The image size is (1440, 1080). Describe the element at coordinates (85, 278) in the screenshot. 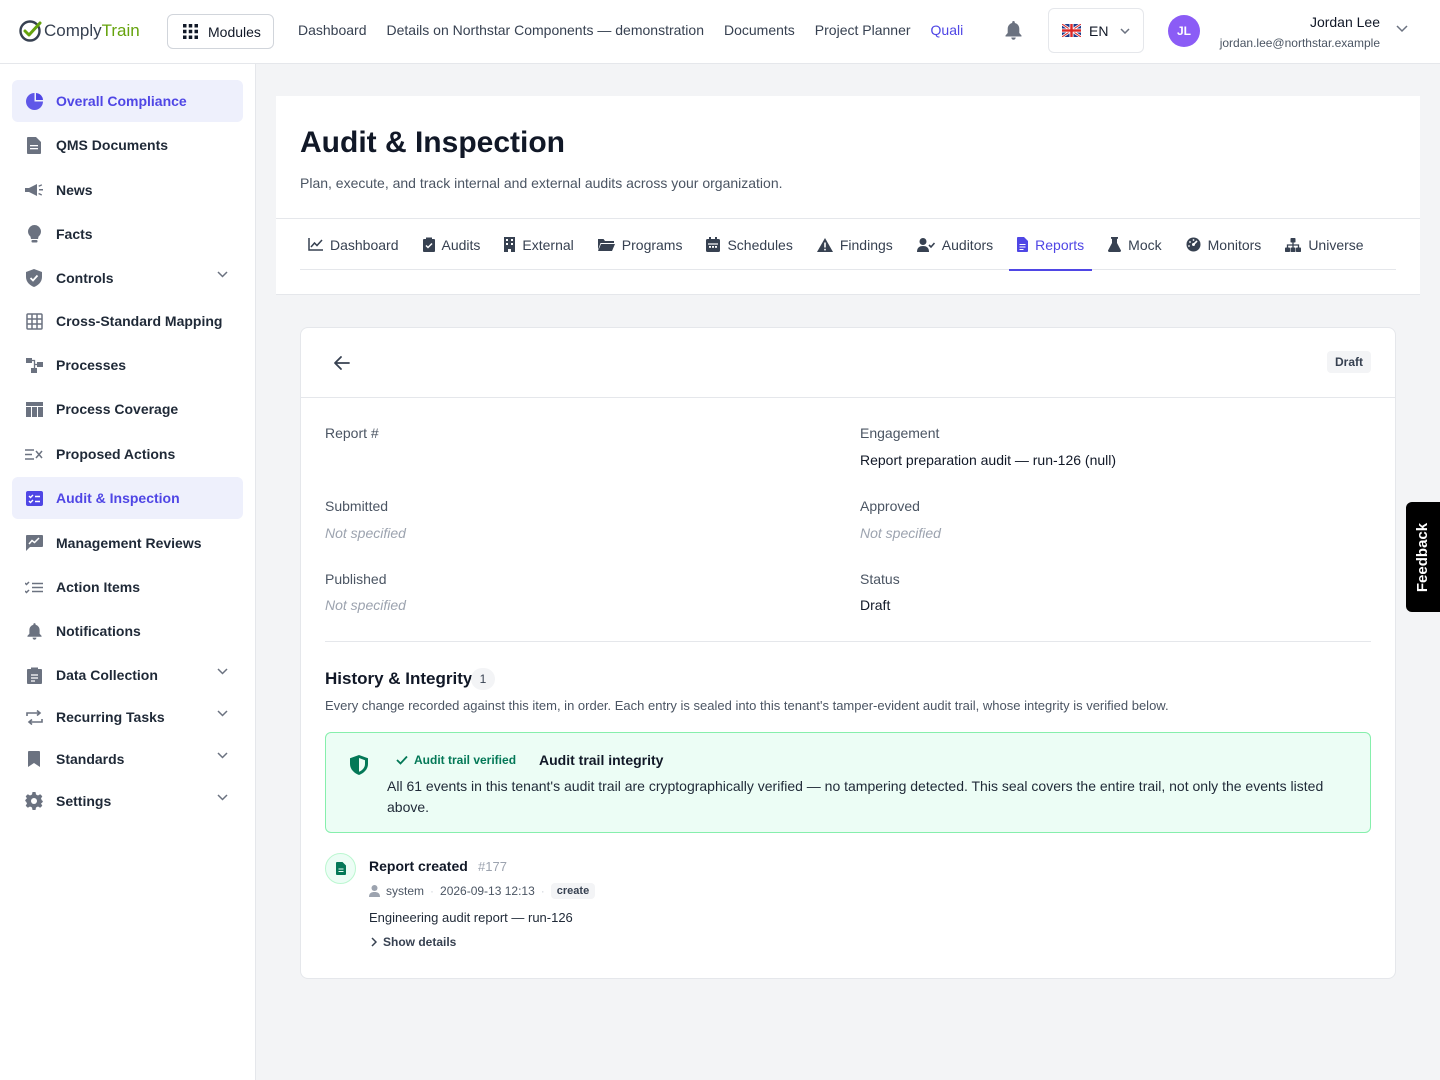

I see `sidebar-item-label: Controls` at that location.